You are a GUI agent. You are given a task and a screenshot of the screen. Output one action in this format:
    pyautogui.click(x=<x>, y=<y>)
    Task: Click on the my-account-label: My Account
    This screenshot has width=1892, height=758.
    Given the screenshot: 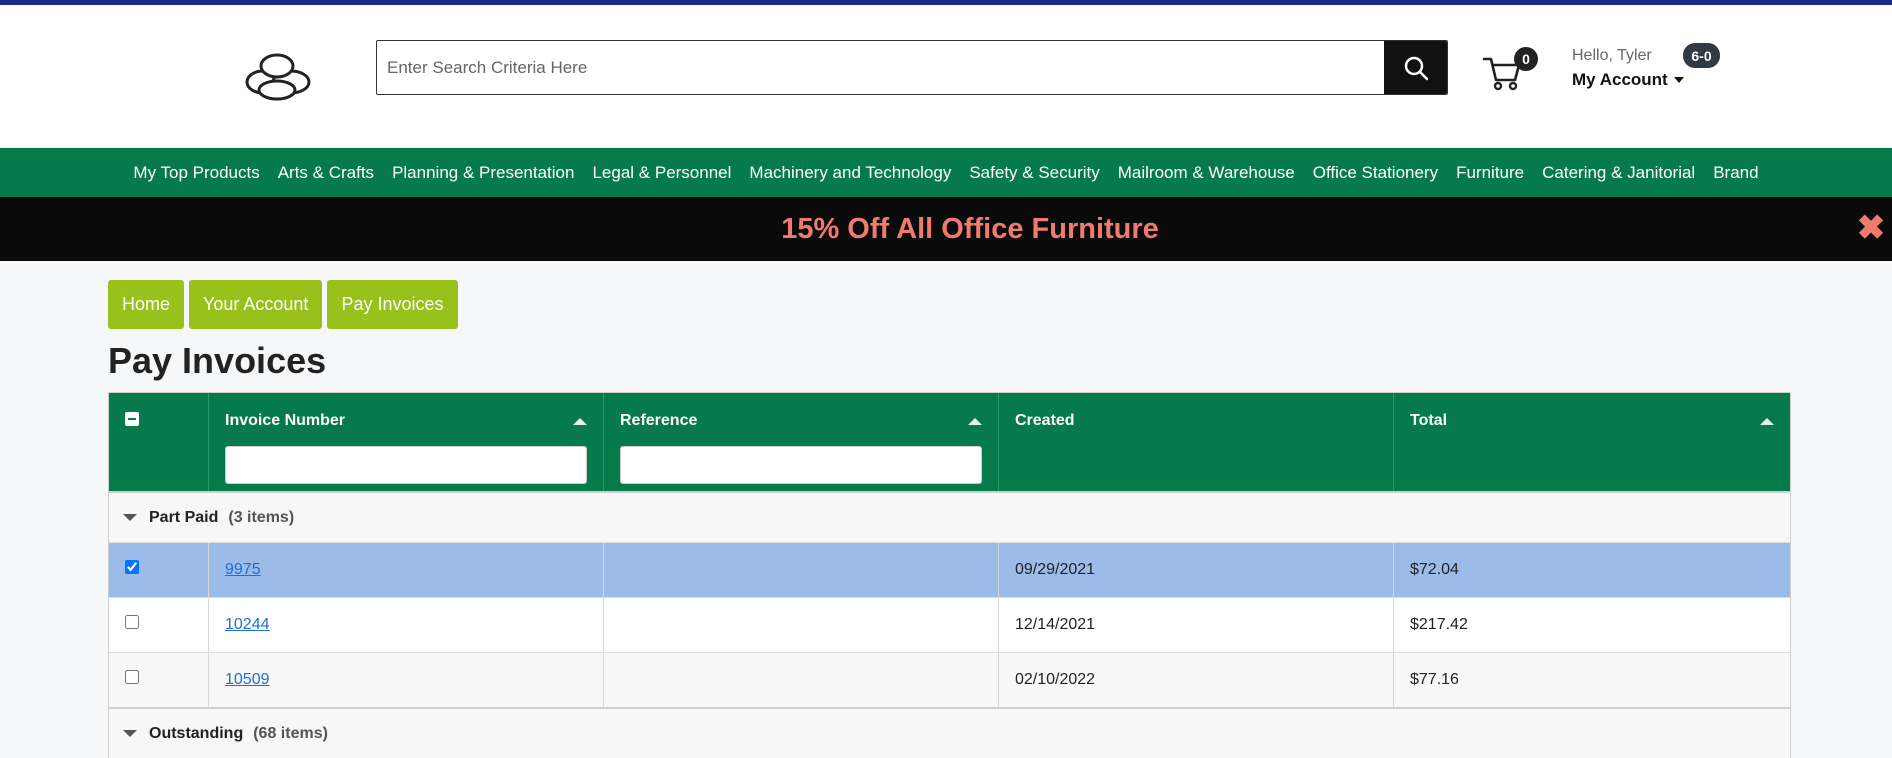 What is the action you would take?
    pyautogui.click(x=1620, y=79)
    